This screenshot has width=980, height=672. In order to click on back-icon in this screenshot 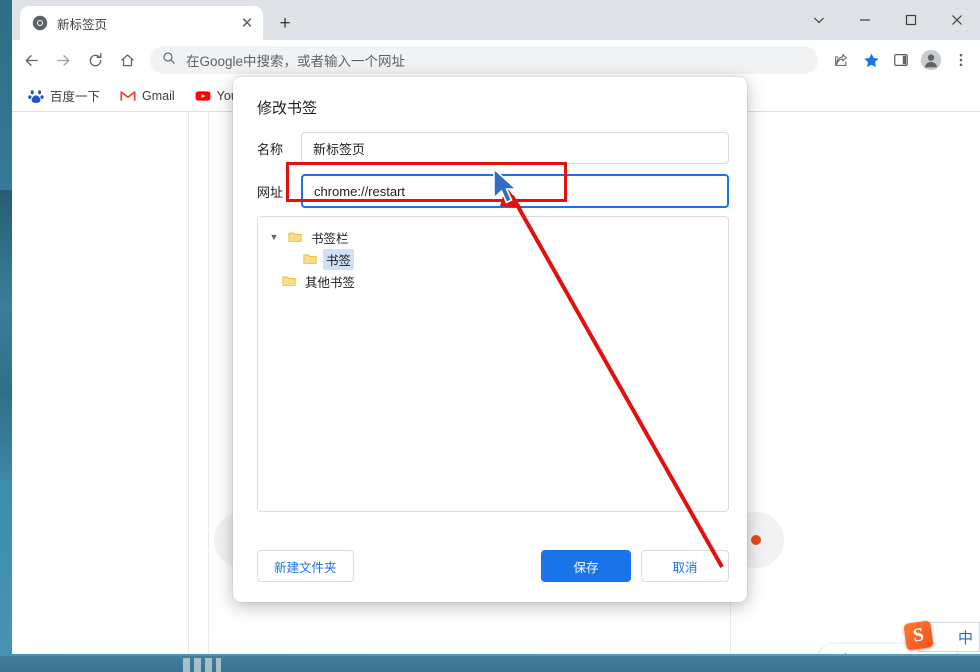, I will do `click(31, 60)`.